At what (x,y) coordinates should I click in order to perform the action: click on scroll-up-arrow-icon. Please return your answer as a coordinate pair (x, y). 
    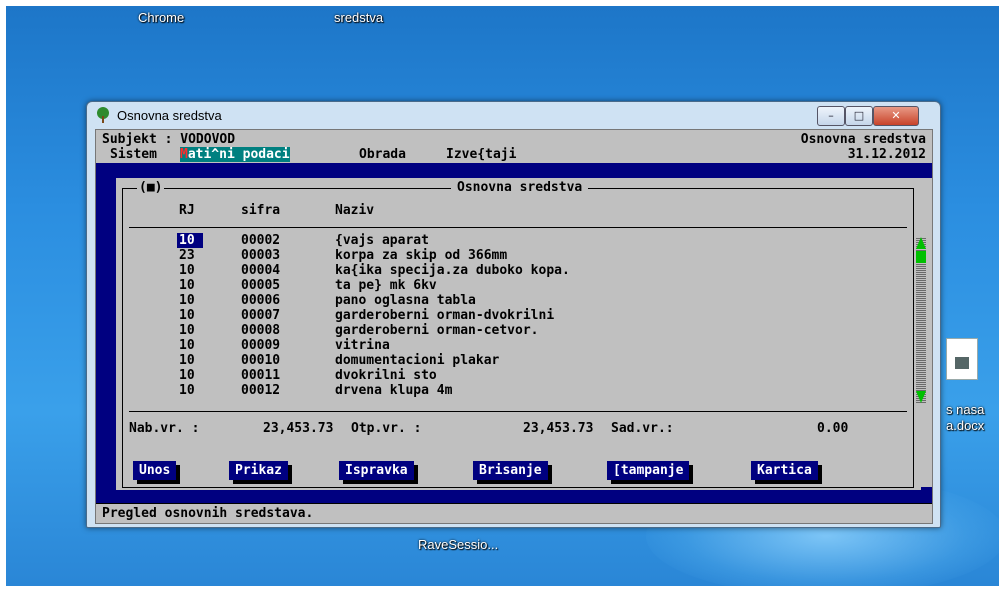
    Looking at the image, I should click on (921, 243).